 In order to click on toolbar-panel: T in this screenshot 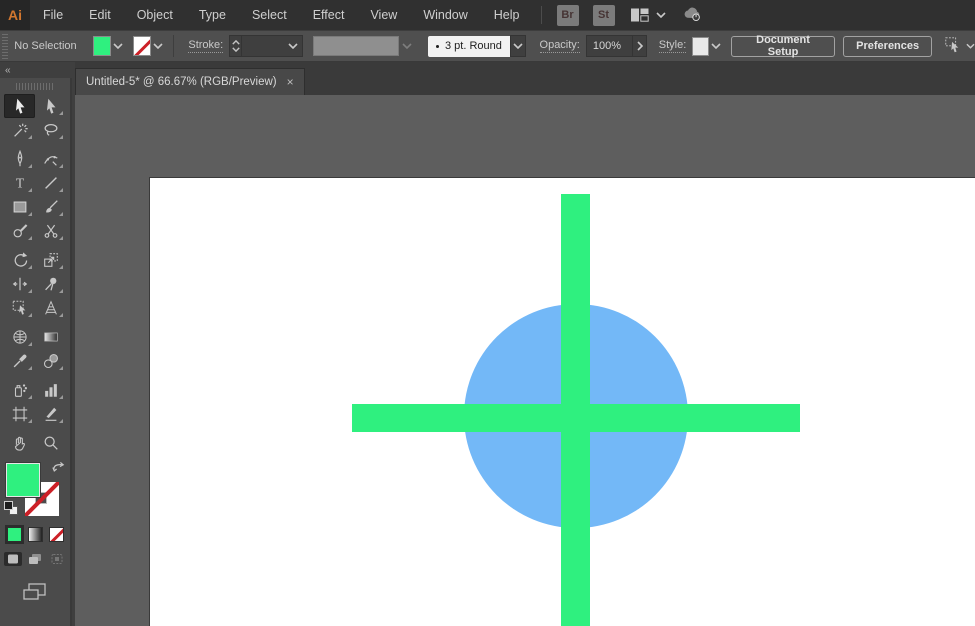, I will do `click(36, 352)`.